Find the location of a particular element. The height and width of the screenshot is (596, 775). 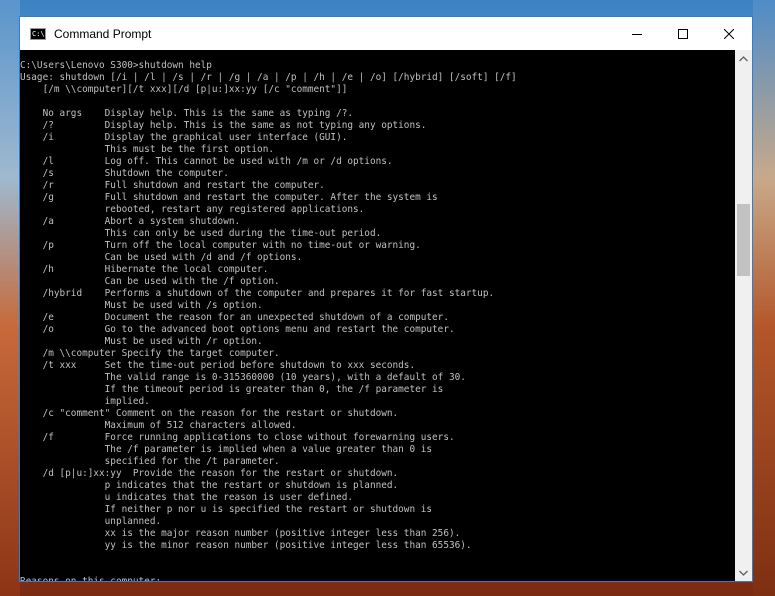

console-line: specified for the /t parameter. is located at coordinates (150, 461).